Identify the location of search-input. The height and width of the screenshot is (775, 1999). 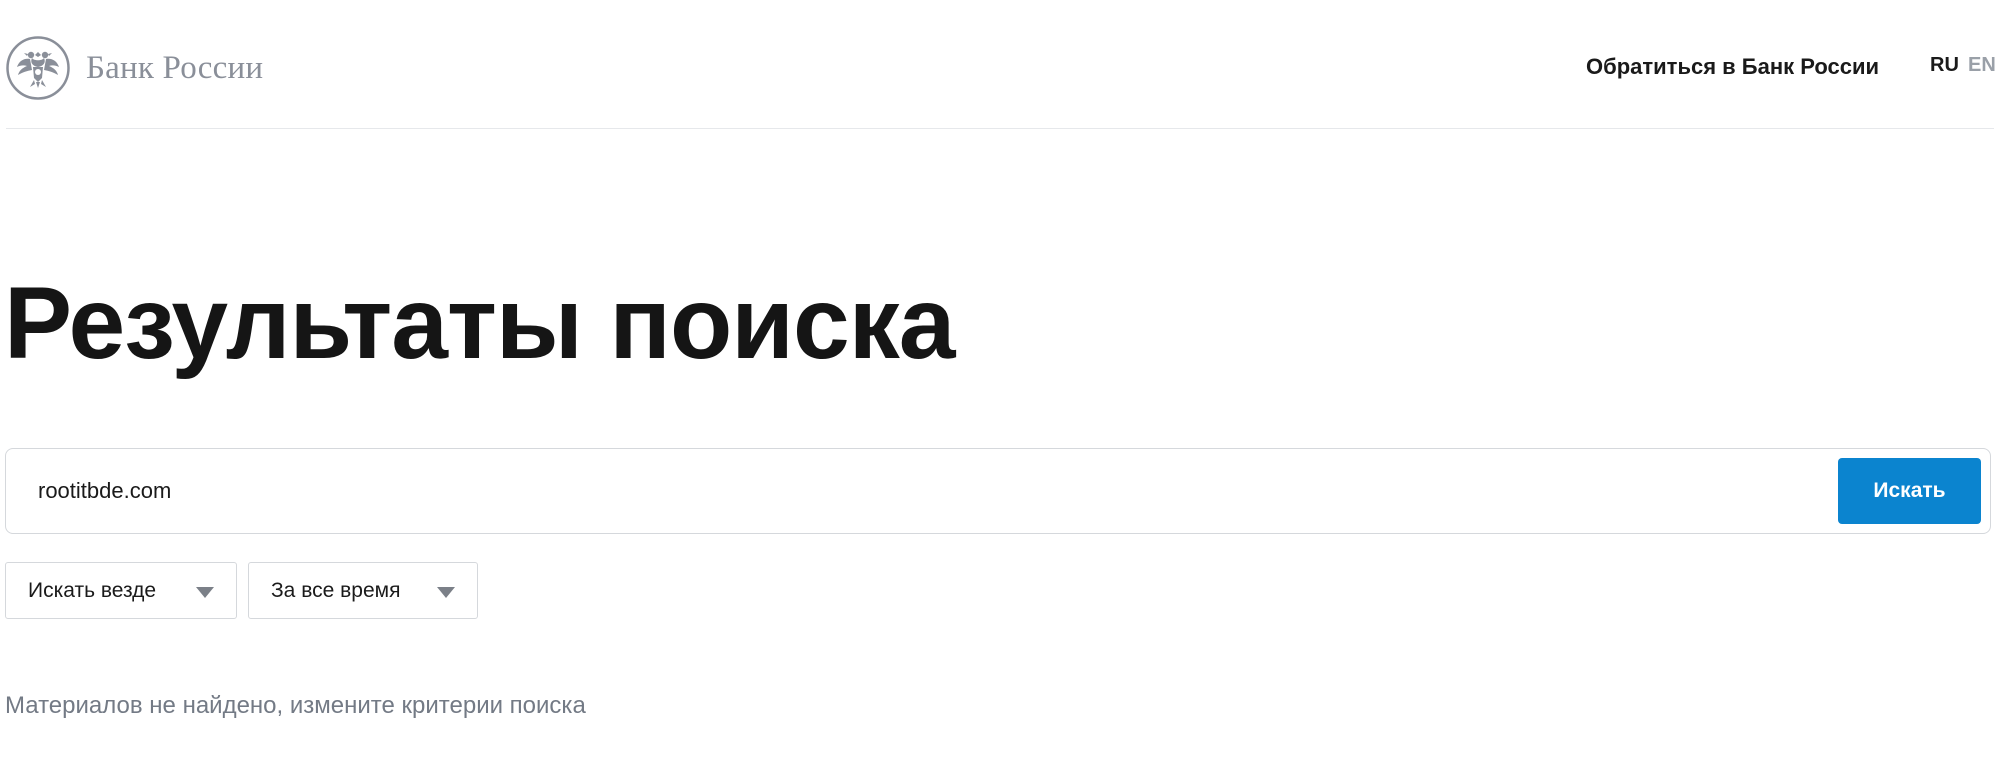
(928, 491).